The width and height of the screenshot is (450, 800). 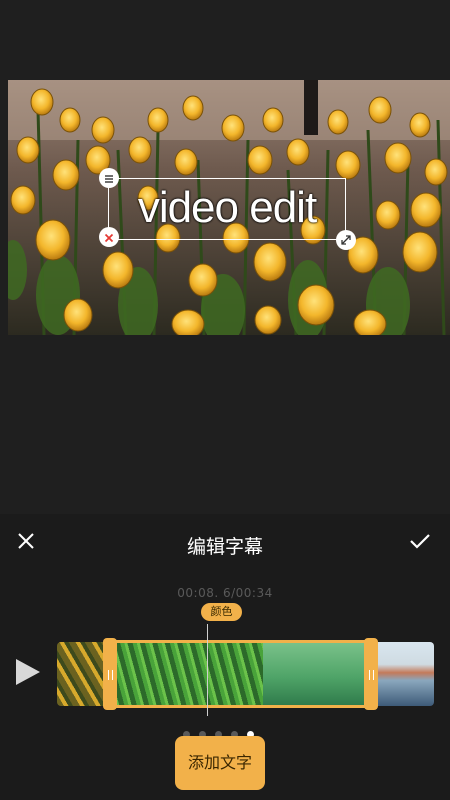 I want to click on checkmark-icon, so click(x=420, y=543).